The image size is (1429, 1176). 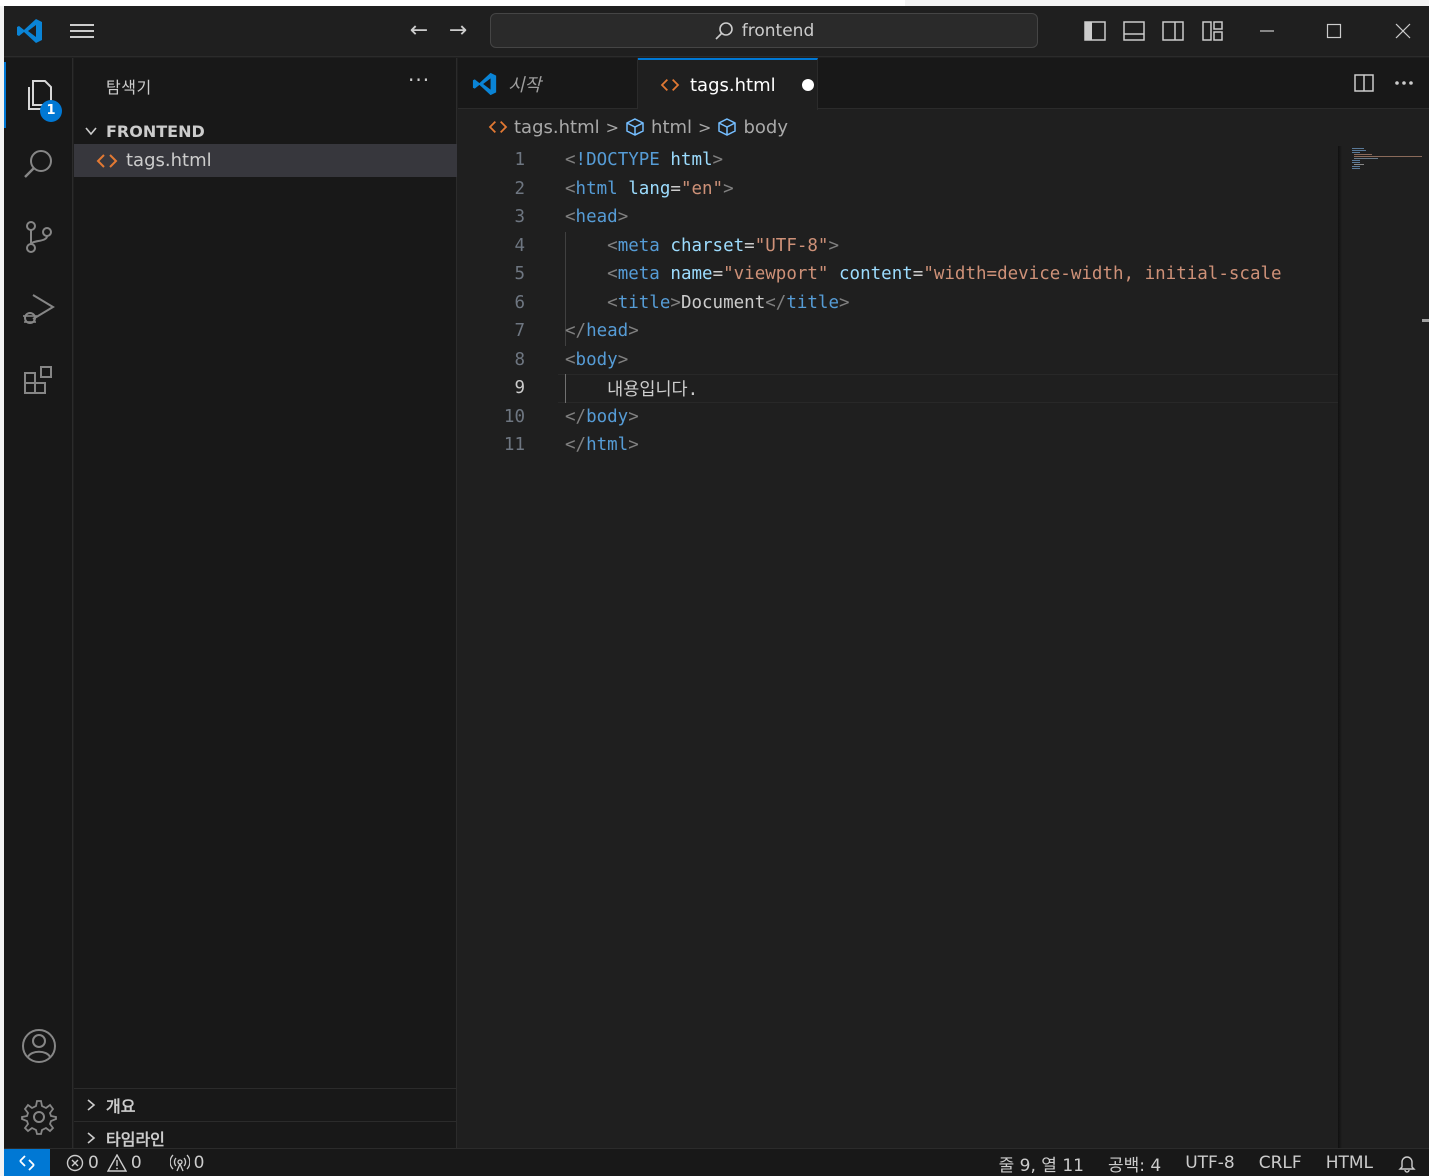 I want to click on end-of-line: CRLF, so click(x=1280, y=1163).